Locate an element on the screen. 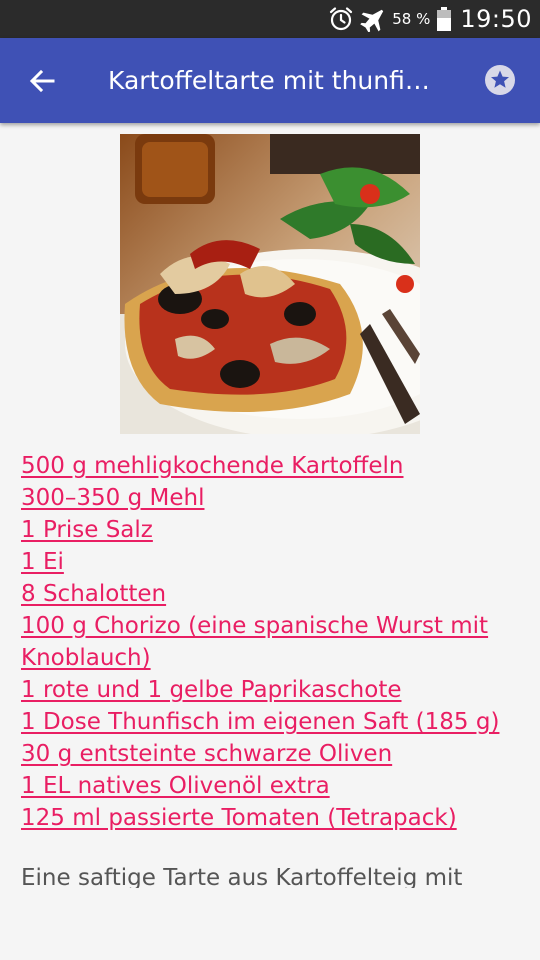 This screenshot has height=960, width=540. ingredient-link: 1 rote und 1 gelbe Paprikaschote is located at coordinates (273, 690).